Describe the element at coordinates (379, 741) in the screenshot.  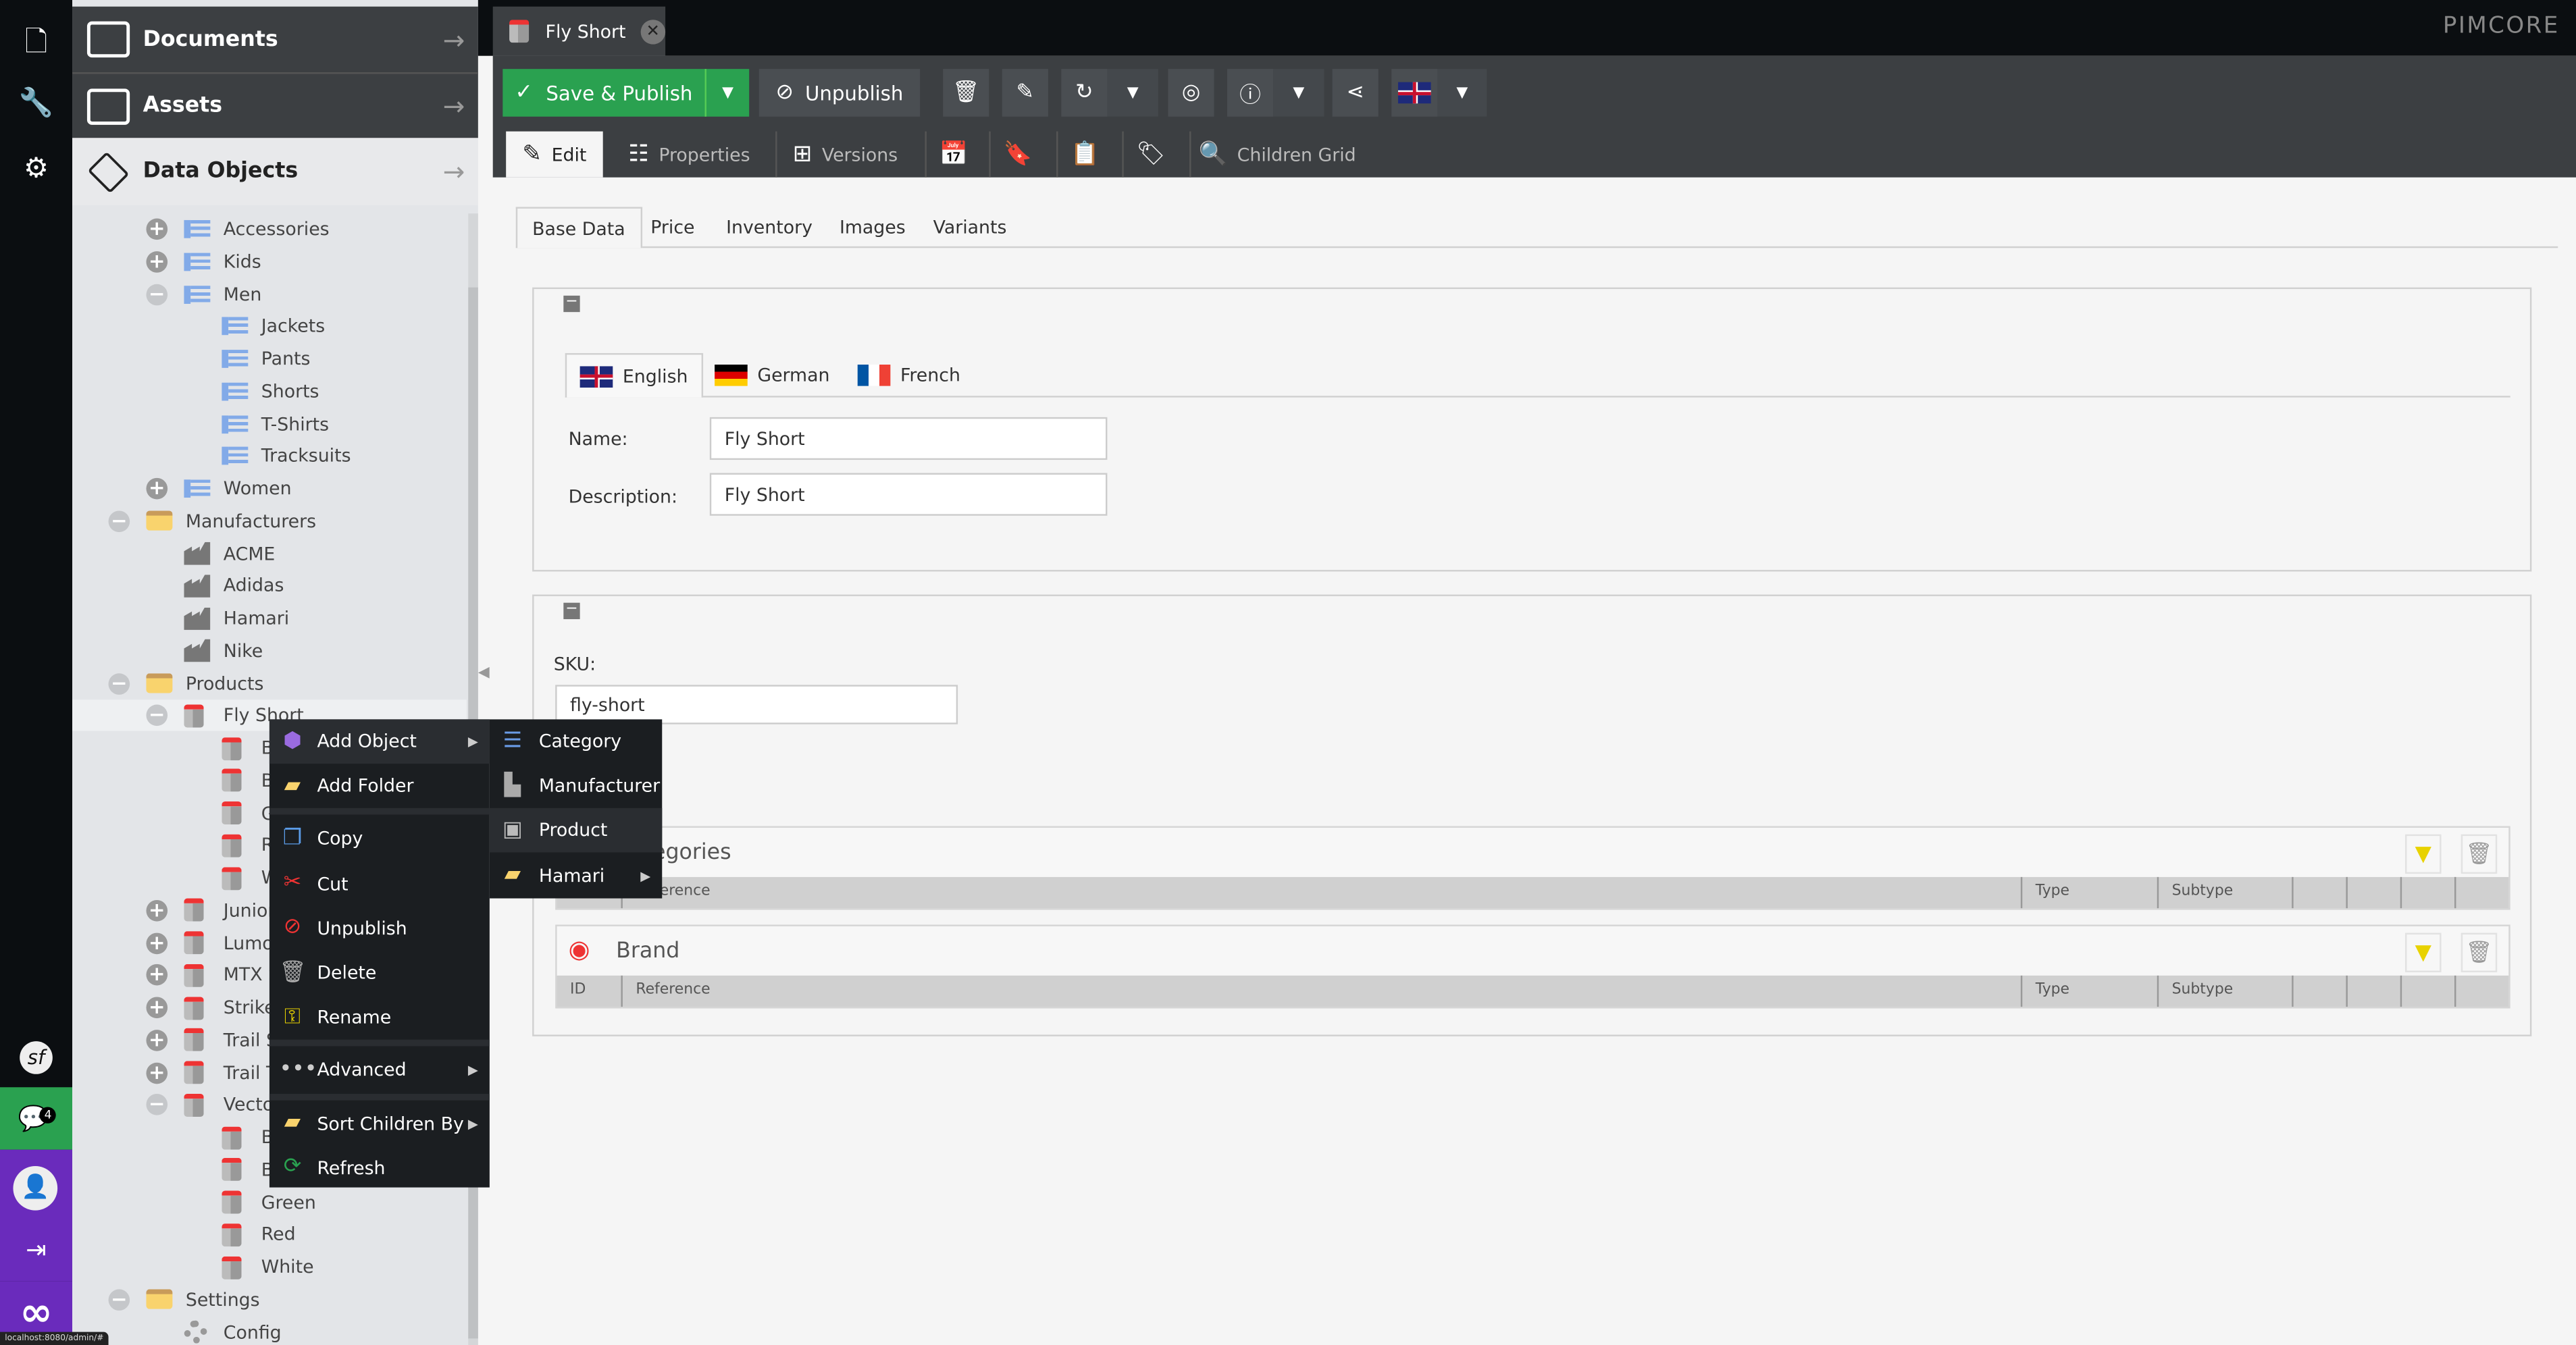
I see `menu-item-add-object: ⬢ Add Object ▶` at that location.